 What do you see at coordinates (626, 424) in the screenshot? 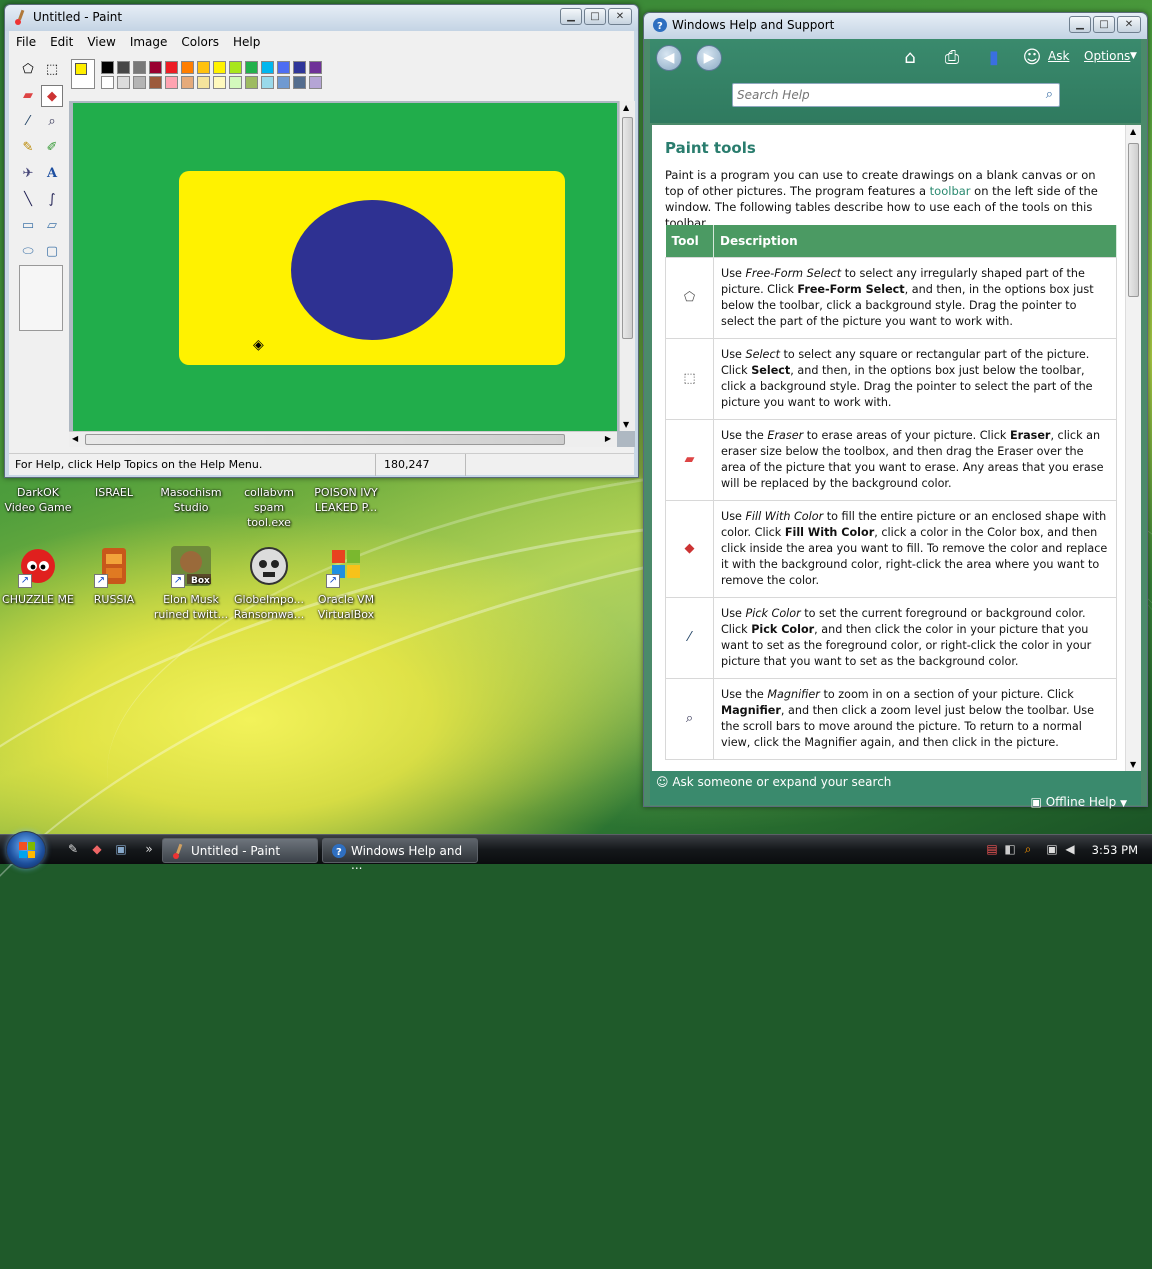
I see `scroll-down-icon: ▼` at bounding box center [626, 424].